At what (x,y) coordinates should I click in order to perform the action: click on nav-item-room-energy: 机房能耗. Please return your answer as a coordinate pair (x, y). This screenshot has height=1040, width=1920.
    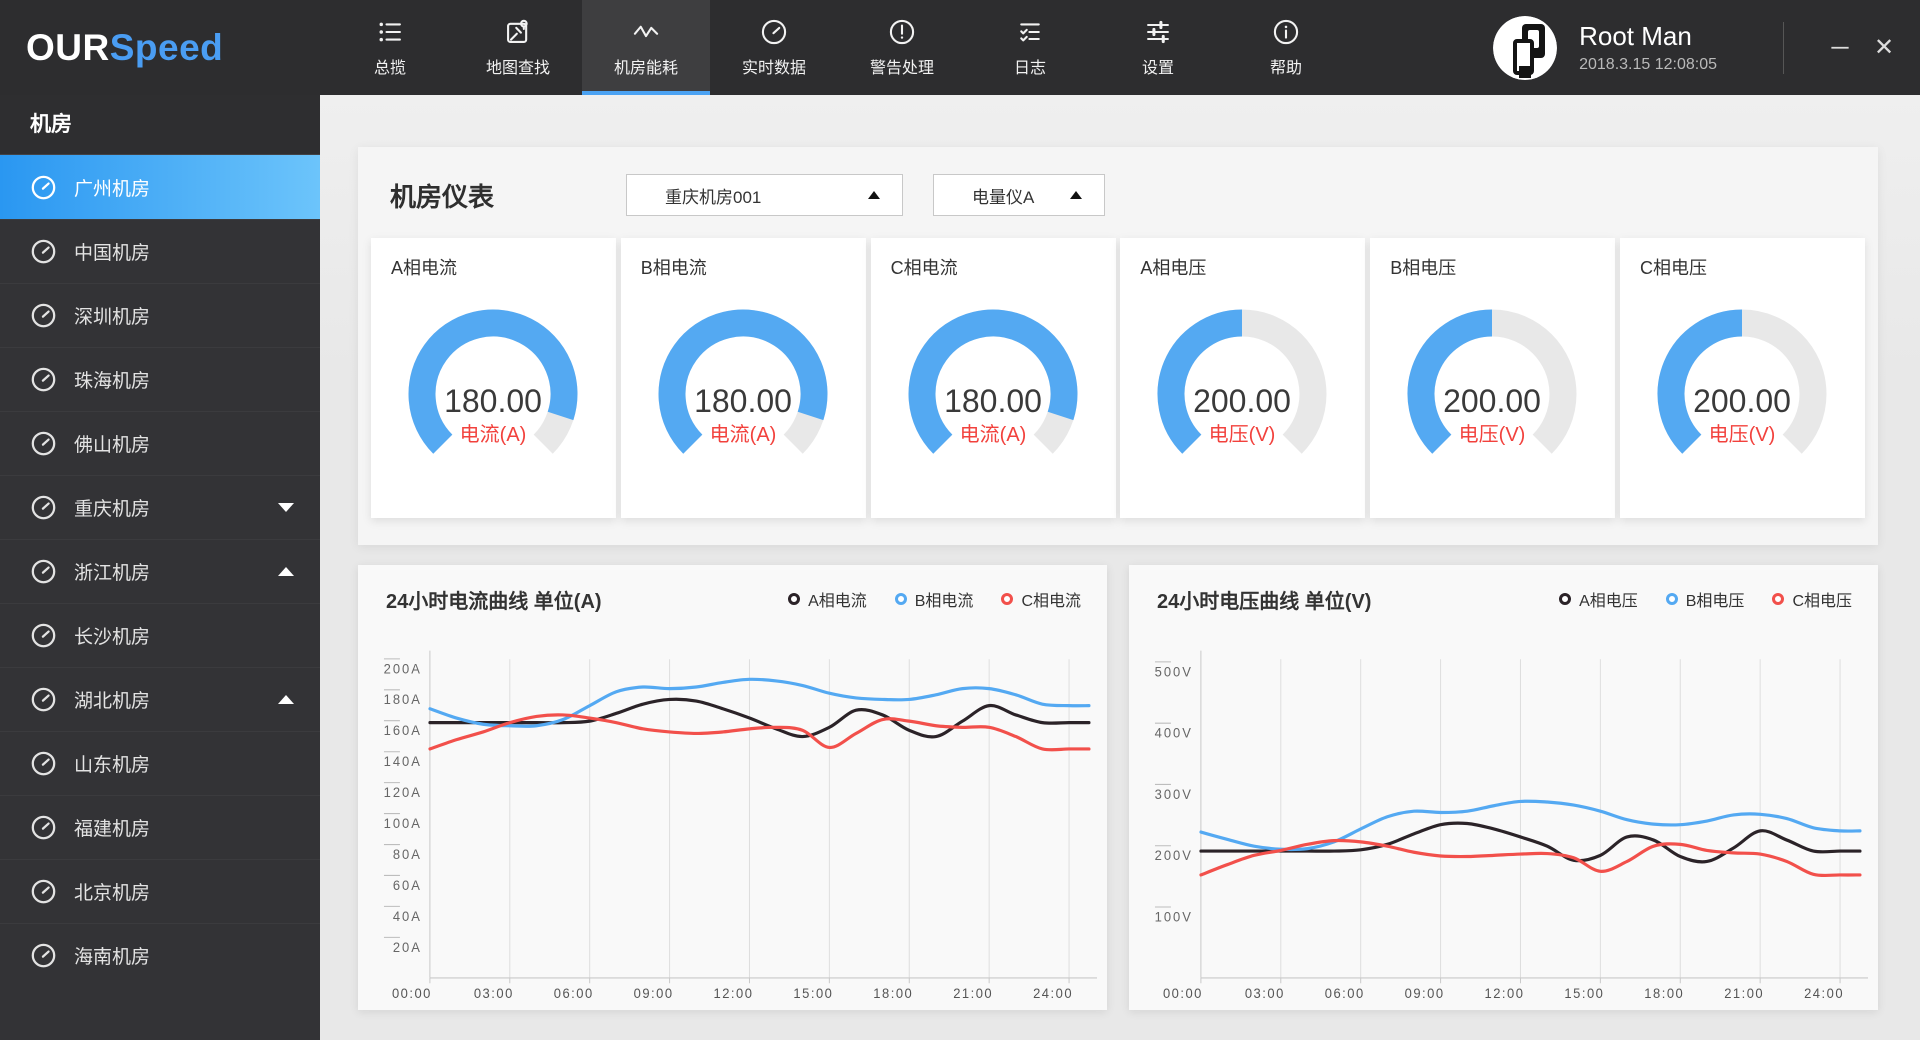
    Looking at the image, I should click on (646, 47).